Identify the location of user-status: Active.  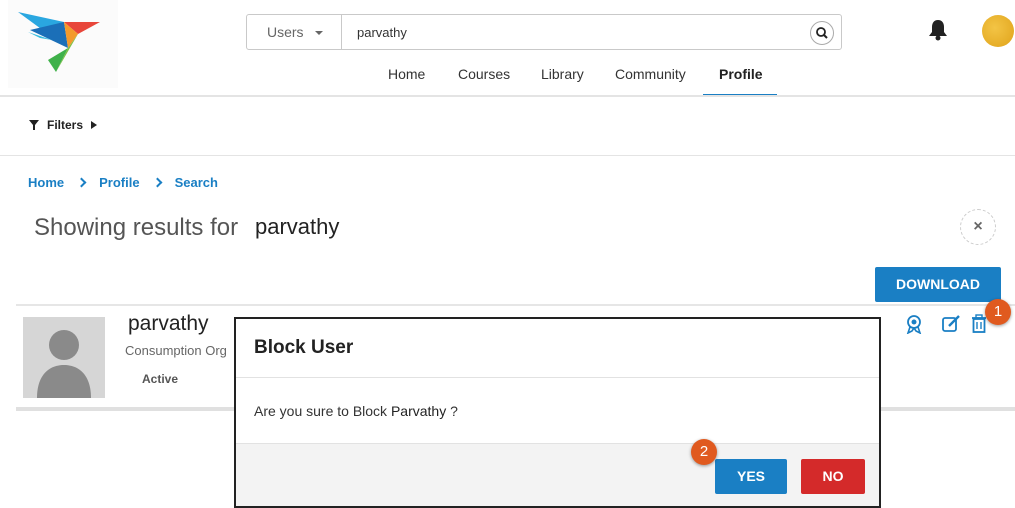
(160, 379).